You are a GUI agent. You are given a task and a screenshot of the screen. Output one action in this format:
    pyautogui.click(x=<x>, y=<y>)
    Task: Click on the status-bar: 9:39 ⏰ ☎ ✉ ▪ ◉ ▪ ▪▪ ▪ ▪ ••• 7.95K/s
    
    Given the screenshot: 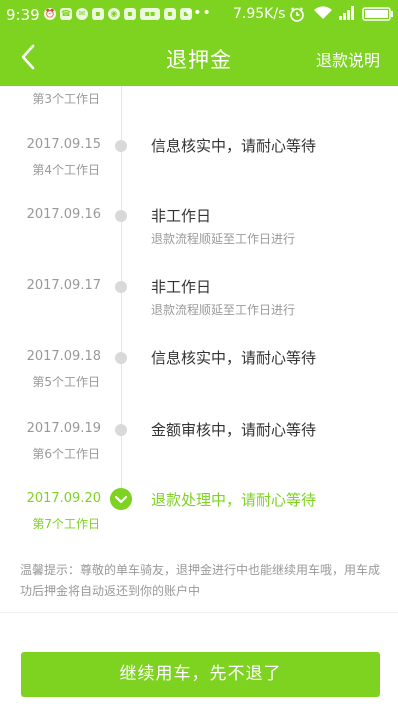 What is the action you would take?
    pyautogui.click(x=199, y=15)
    